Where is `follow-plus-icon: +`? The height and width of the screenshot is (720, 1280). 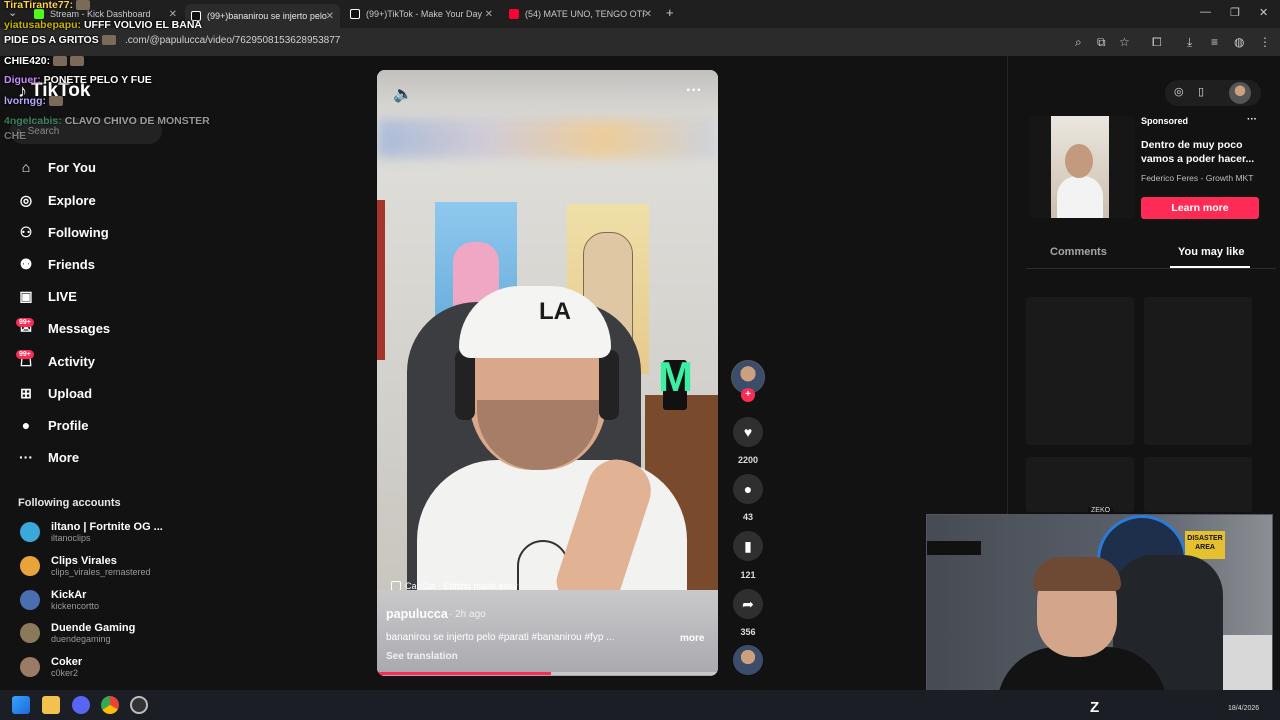
follow-plus-icon: + is located at coordinates (748, 395).